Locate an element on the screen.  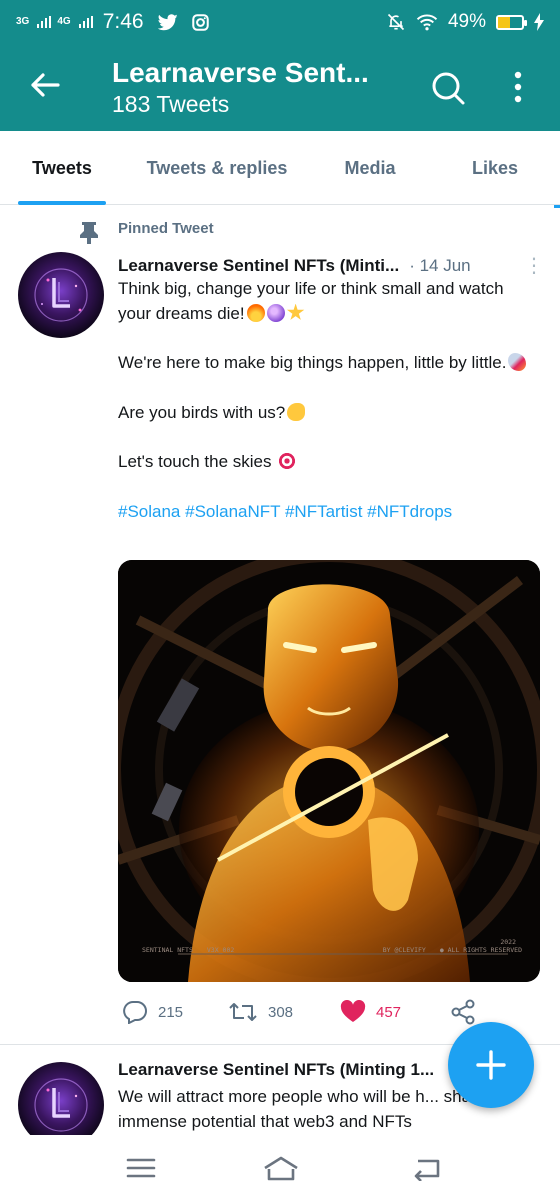
tab-tweets-replies: Tweets & replies is located at coordinates (217, 168).